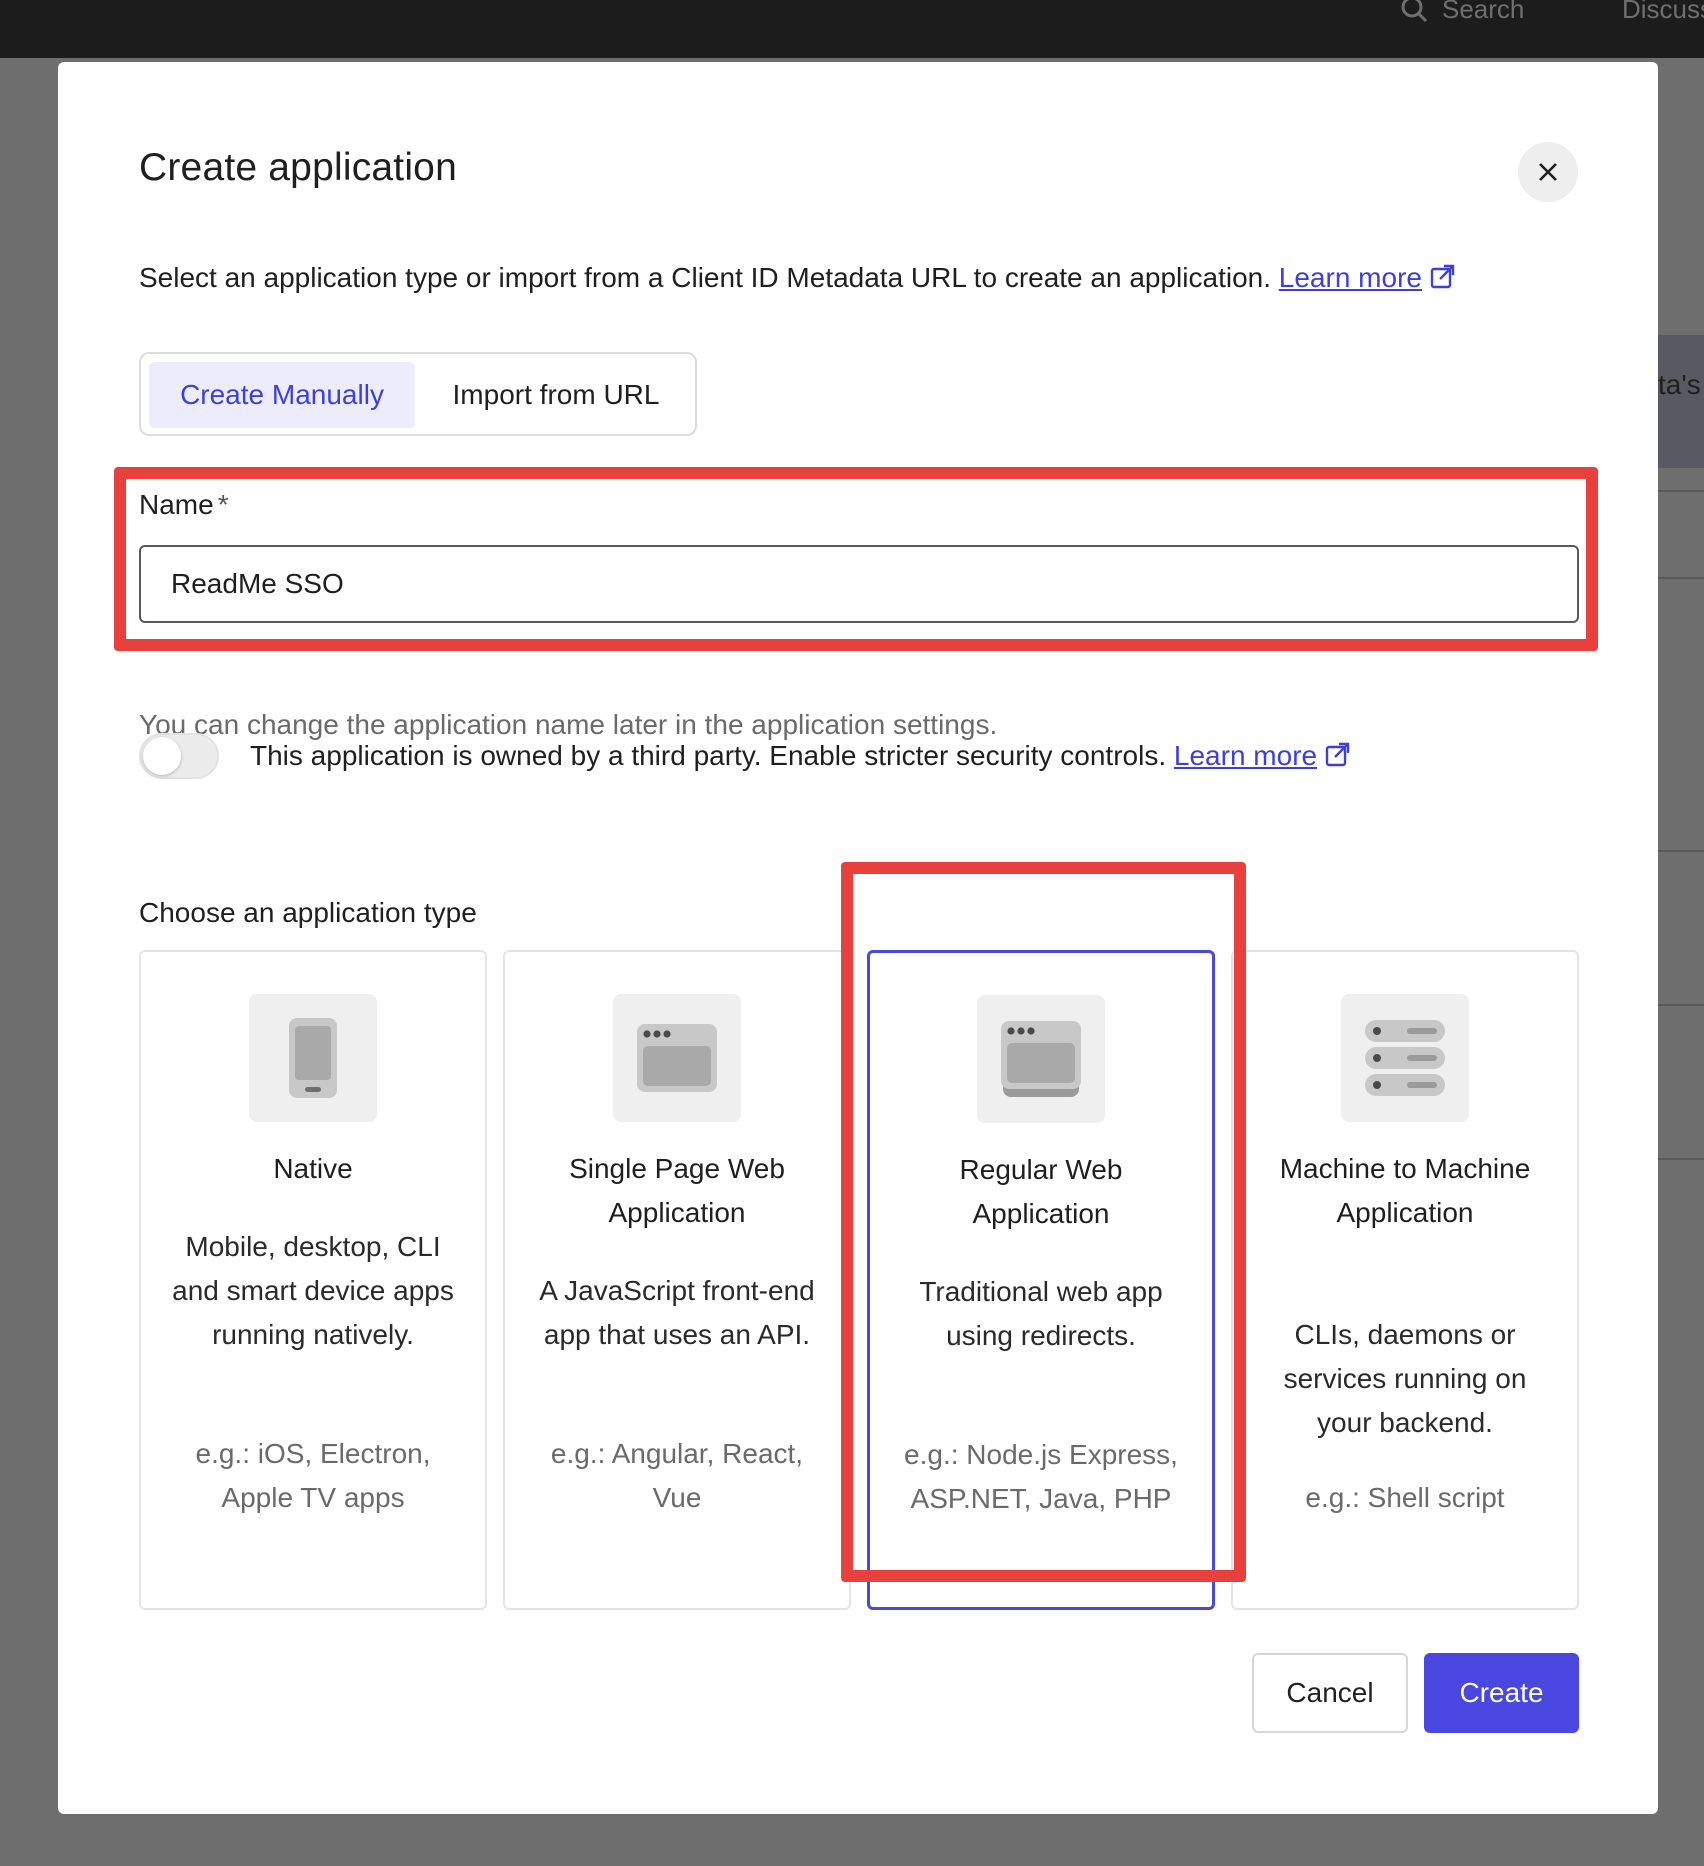  I want to click on app-type-section-label: Choose an application type, so click(308, 912).